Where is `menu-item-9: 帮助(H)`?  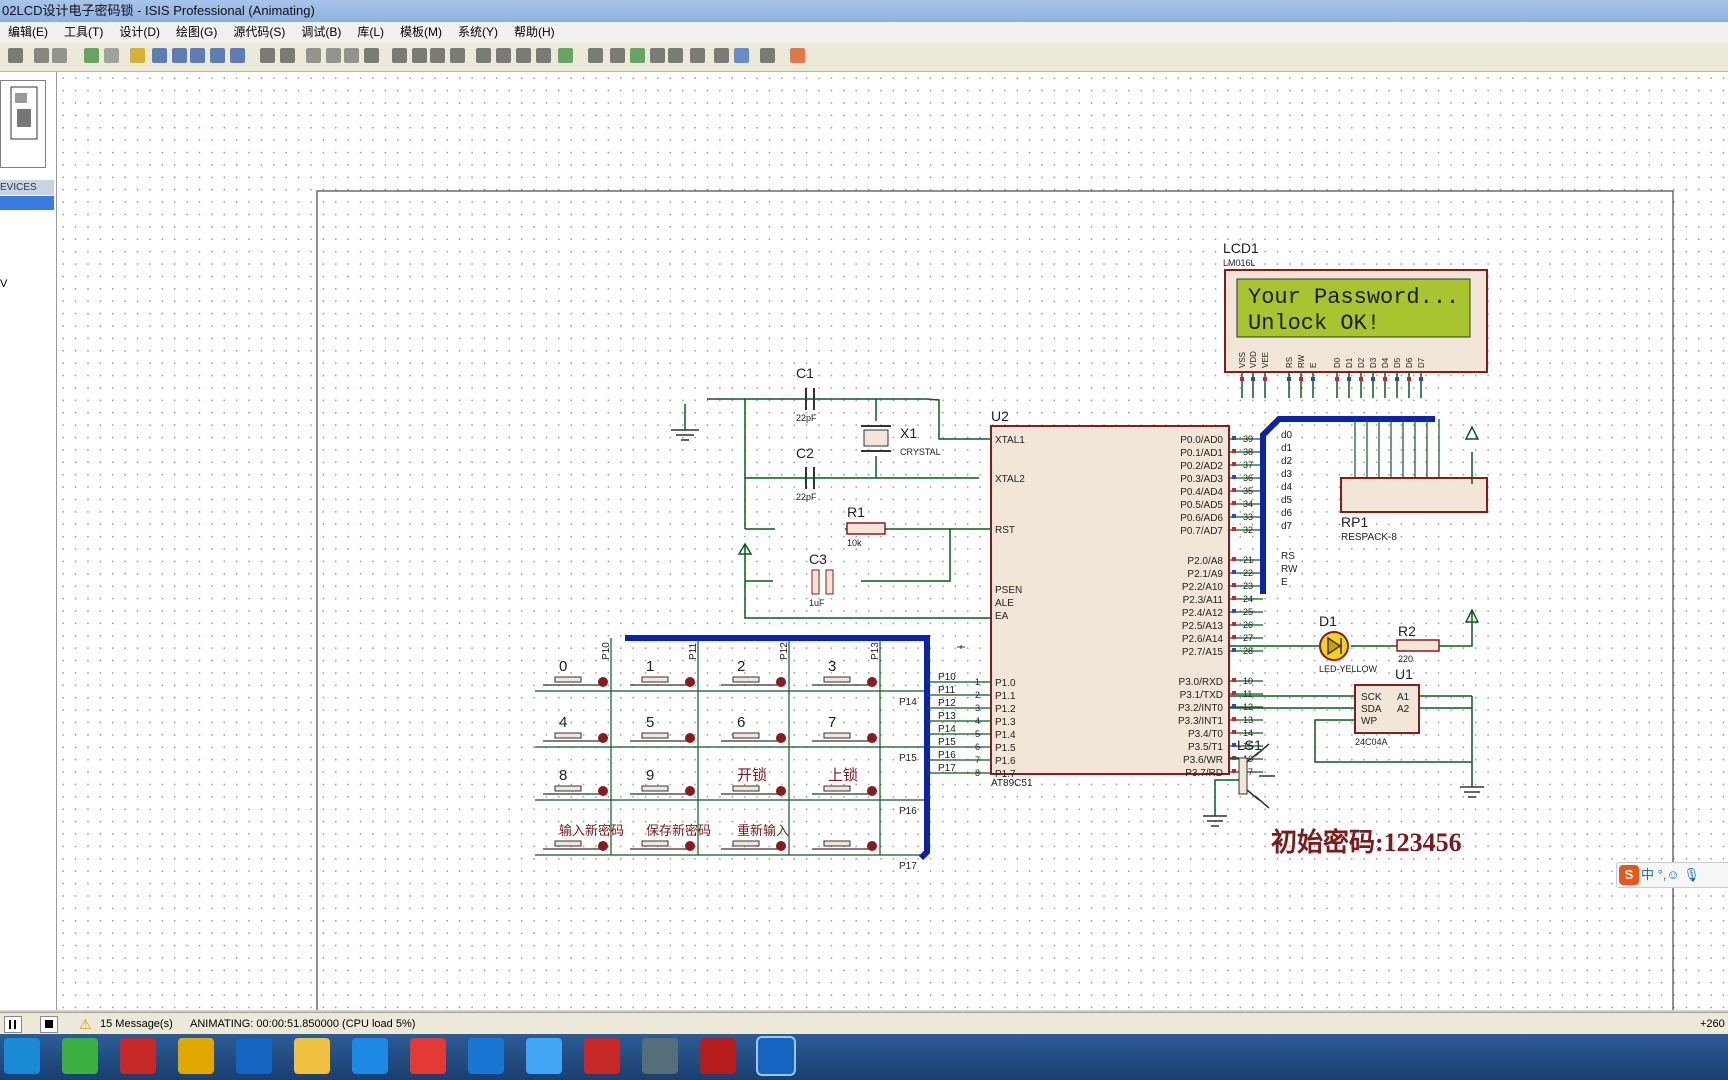 menu-item-9: 帮助(H) is located at coordinates (534, 32).